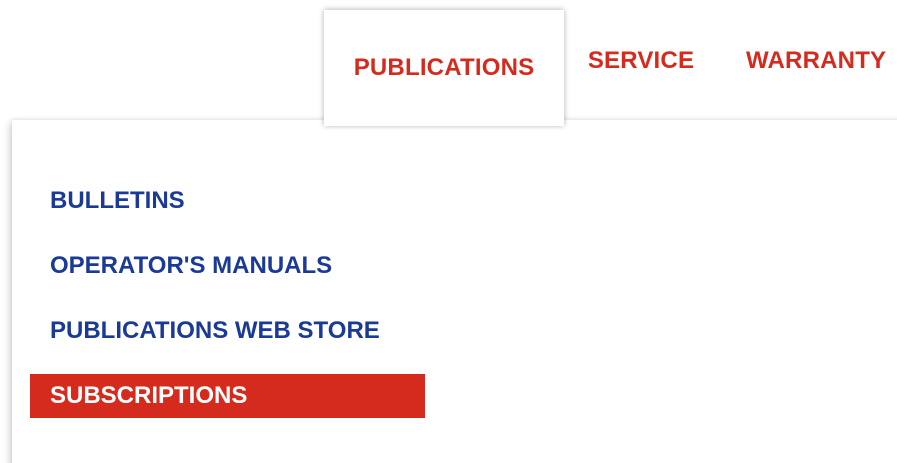  Describe the element at coordinates (227, 331) in the screenshot. I see `menu-item-publications-web-store: PUBLICATIONS WEB STORE` at that location.